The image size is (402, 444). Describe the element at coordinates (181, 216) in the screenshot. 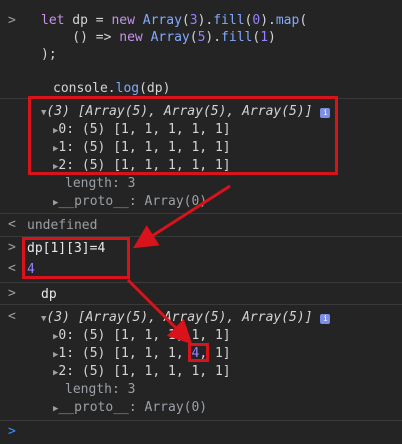

I see `arrow-to-assign` at that location.